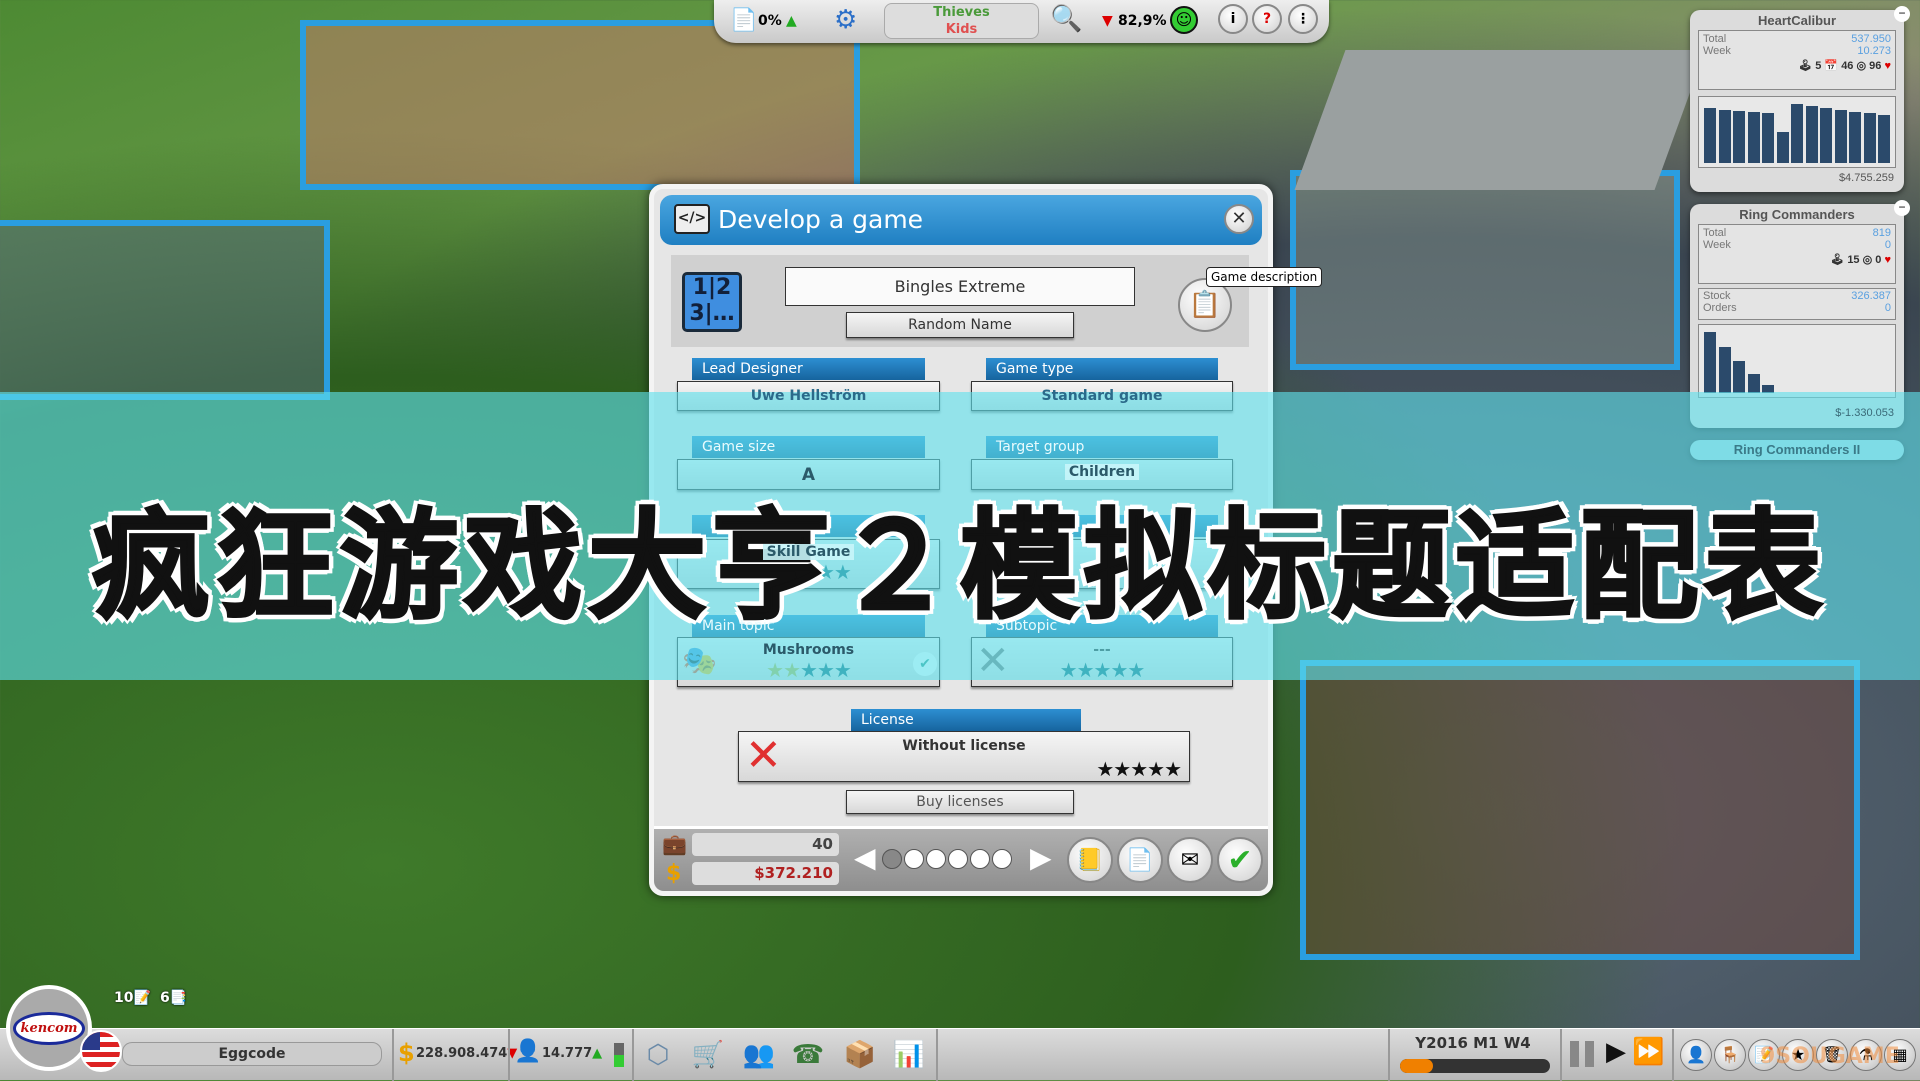 This screenshot has width=1920, height=1081. What do you see at coordinates (1797, 60) in the screenshot?
I see `sales-stats: Total 537.950 Week 10.273 🕹 5 📅 46 ◎ 96 ♥` at bounding box center [1797, 60].